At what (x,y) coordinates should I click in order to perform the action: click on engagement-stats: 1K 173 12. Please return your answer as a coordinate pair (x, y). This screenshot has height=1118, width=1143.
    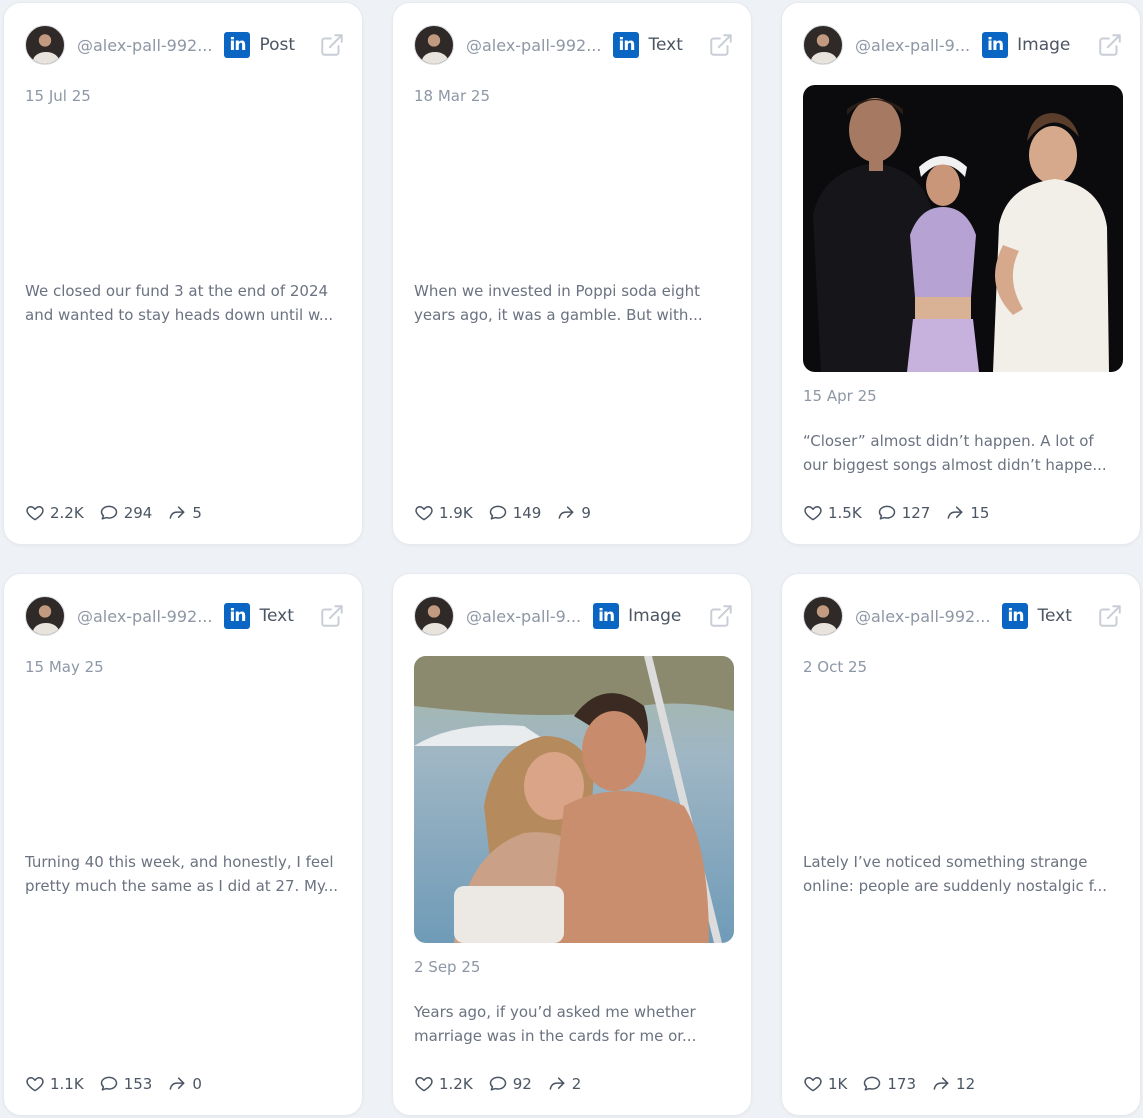
    Looking at the image, I should click on (896, 1084).